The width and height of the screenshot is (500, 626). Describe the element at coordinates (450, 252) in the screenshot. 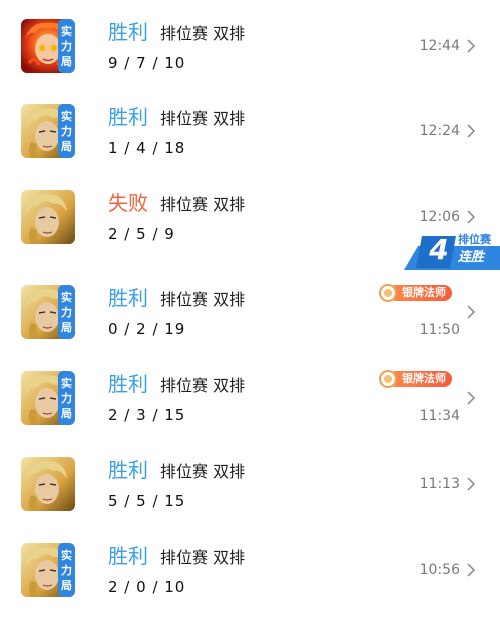

I see `win-streak-banner: 4 排位赛 连胜` at that location.